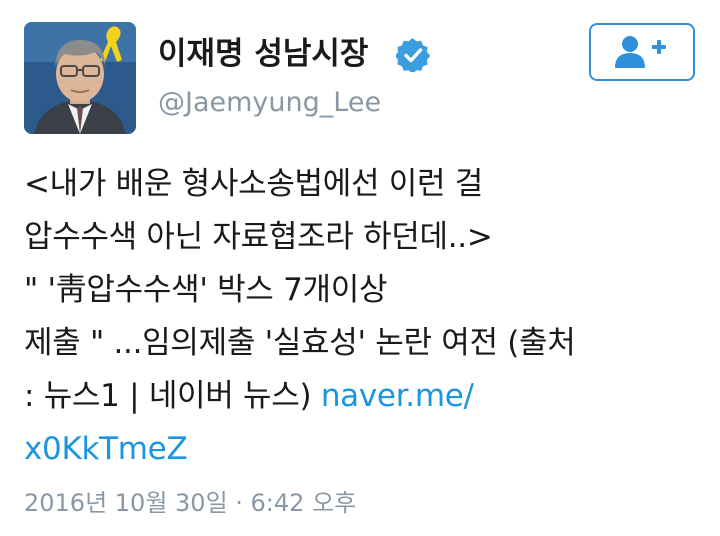 This screenshot has width=720, height=536. I want to click on follow-button, so click(642, 52).